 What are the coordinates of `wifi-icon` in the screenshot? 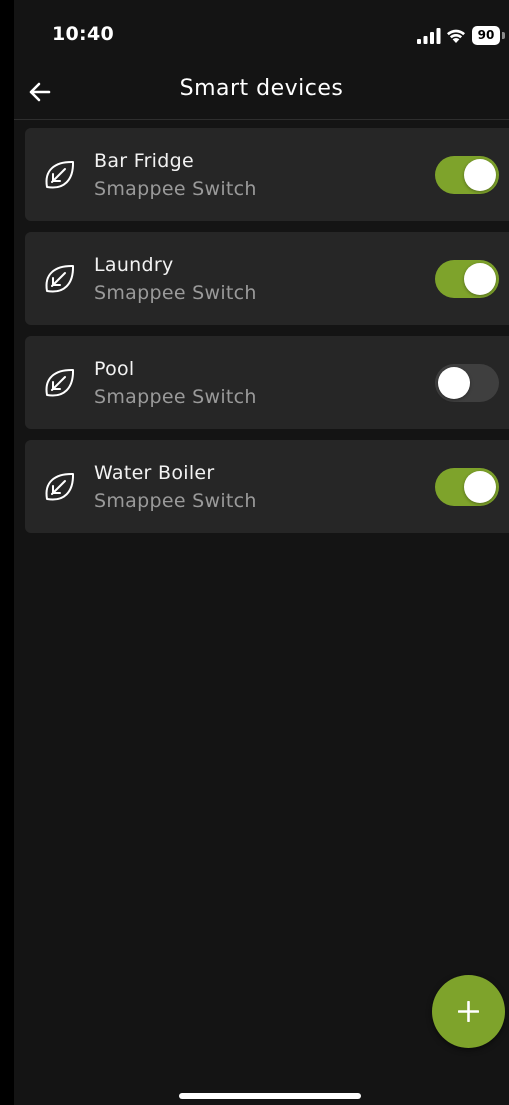 It's located at (456, 36).